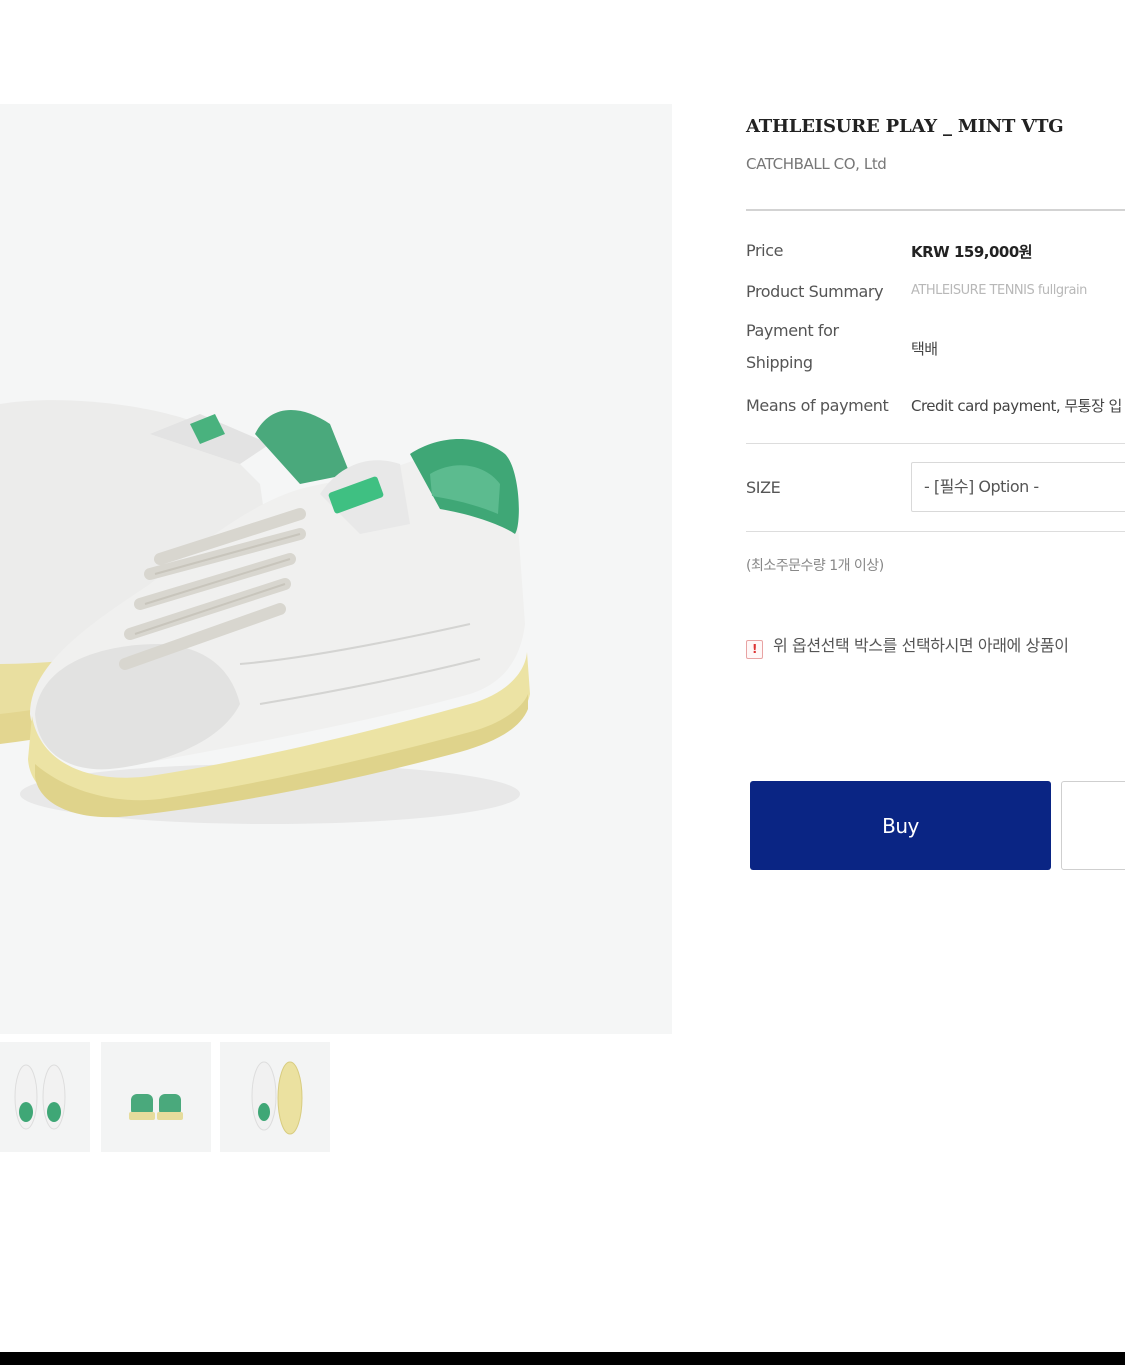 This screenshot has width=1125, height=1365. What do you see at coordinates (792, 330) in the screenshot?
I see `shipping-label-line1: Payment for` at bounding box center [792, 330].